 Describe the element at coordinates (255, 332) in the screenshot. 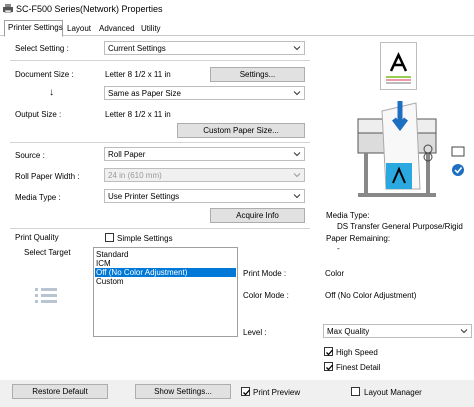

I see `level-label: Level :` at that location.